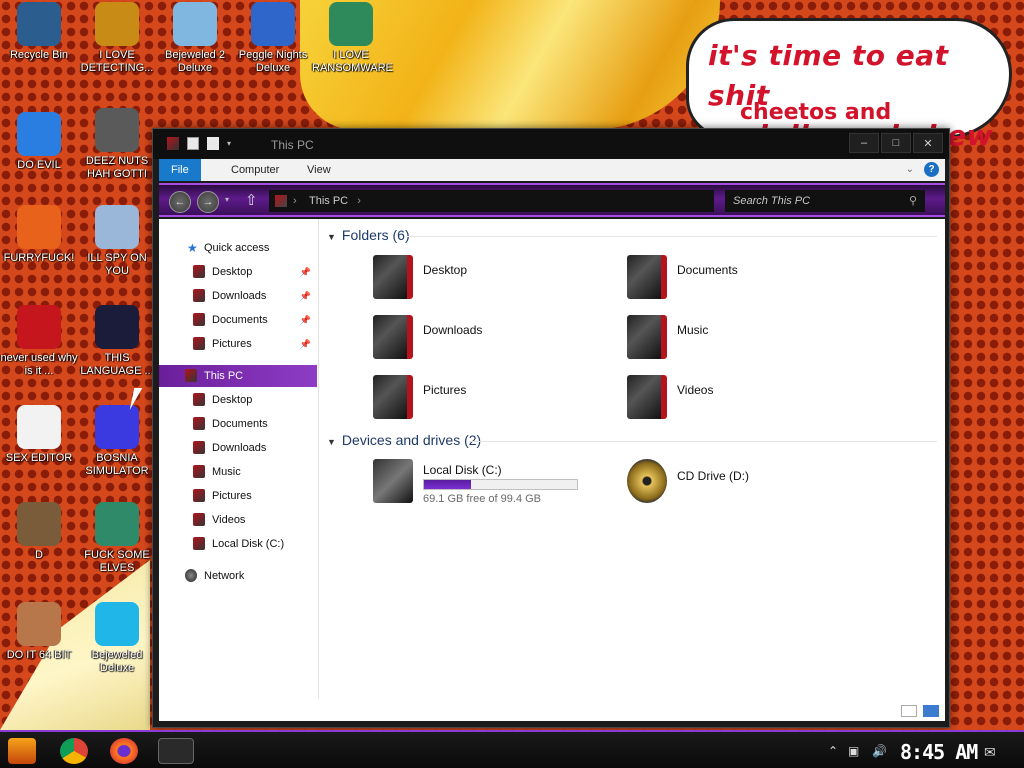  Describe the element at coordinates (232, 344) in the screenshot. I see `nav-item-label: Pictures` at that location.